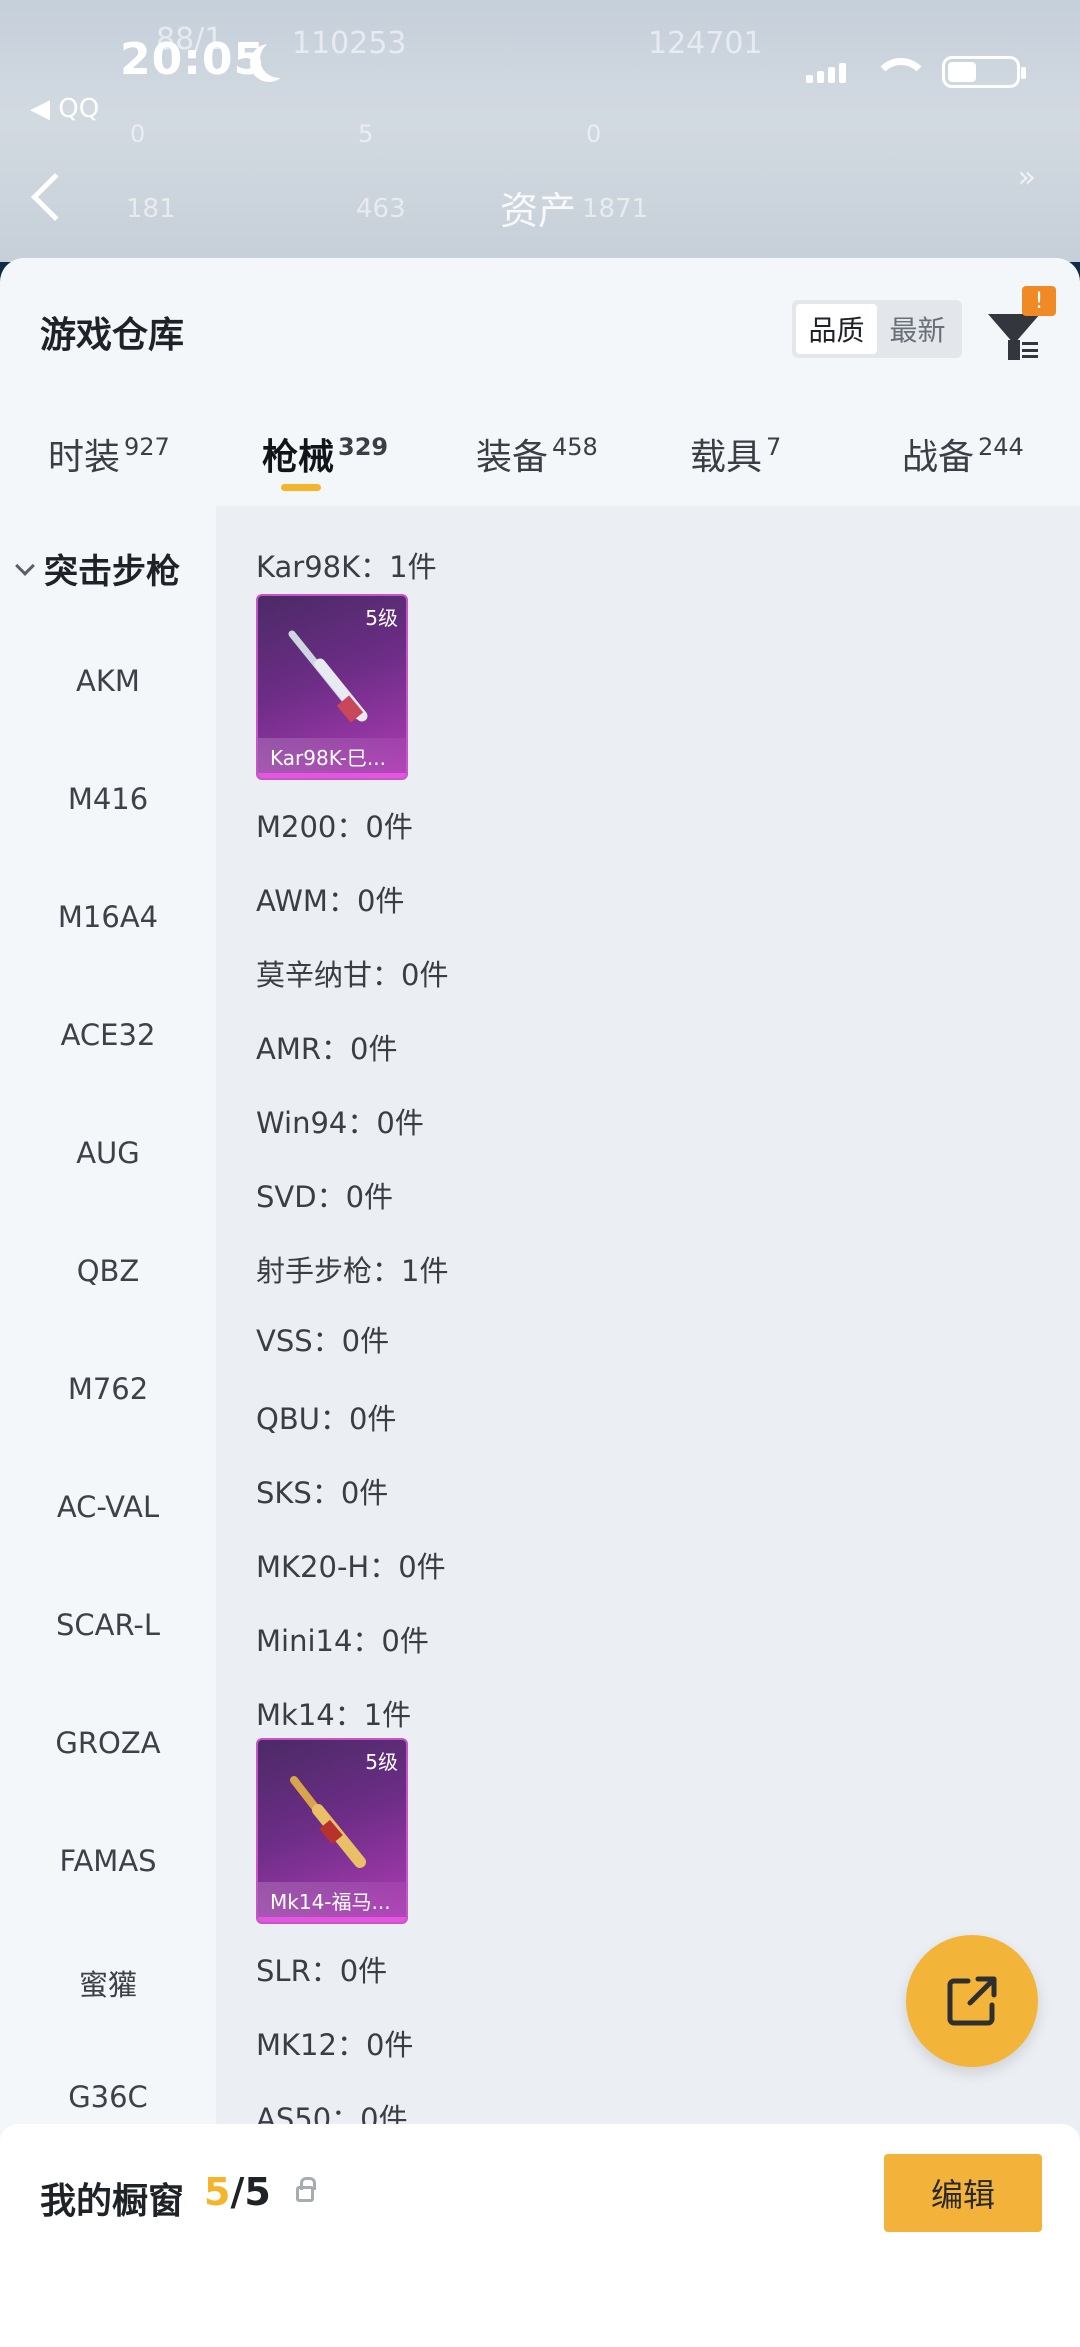 This screenshot has width=1080, height=2347. Describe the element at coordinates (938, 457) in the screenshot. I see `tab-label: 战备` at that location.